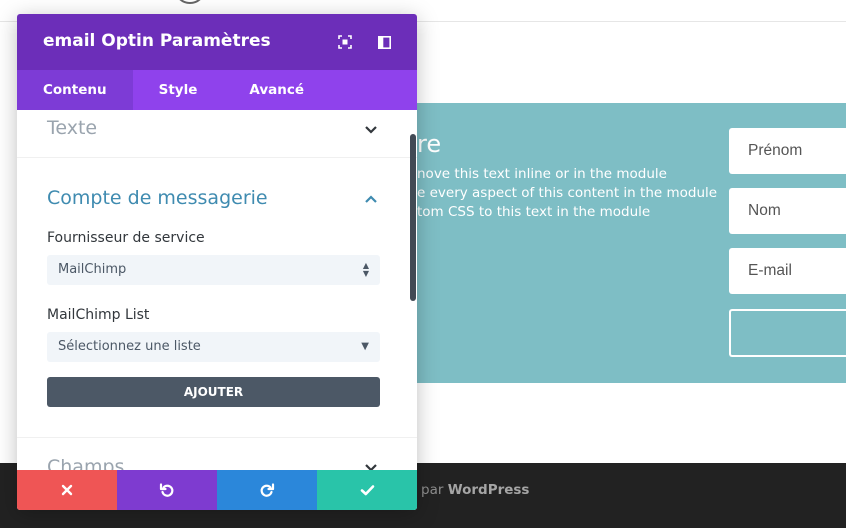  What do you see at coordinates (98, 315) in the screenshot?
I see `list-label: MailChimp List` at bounding box center [98, 315].